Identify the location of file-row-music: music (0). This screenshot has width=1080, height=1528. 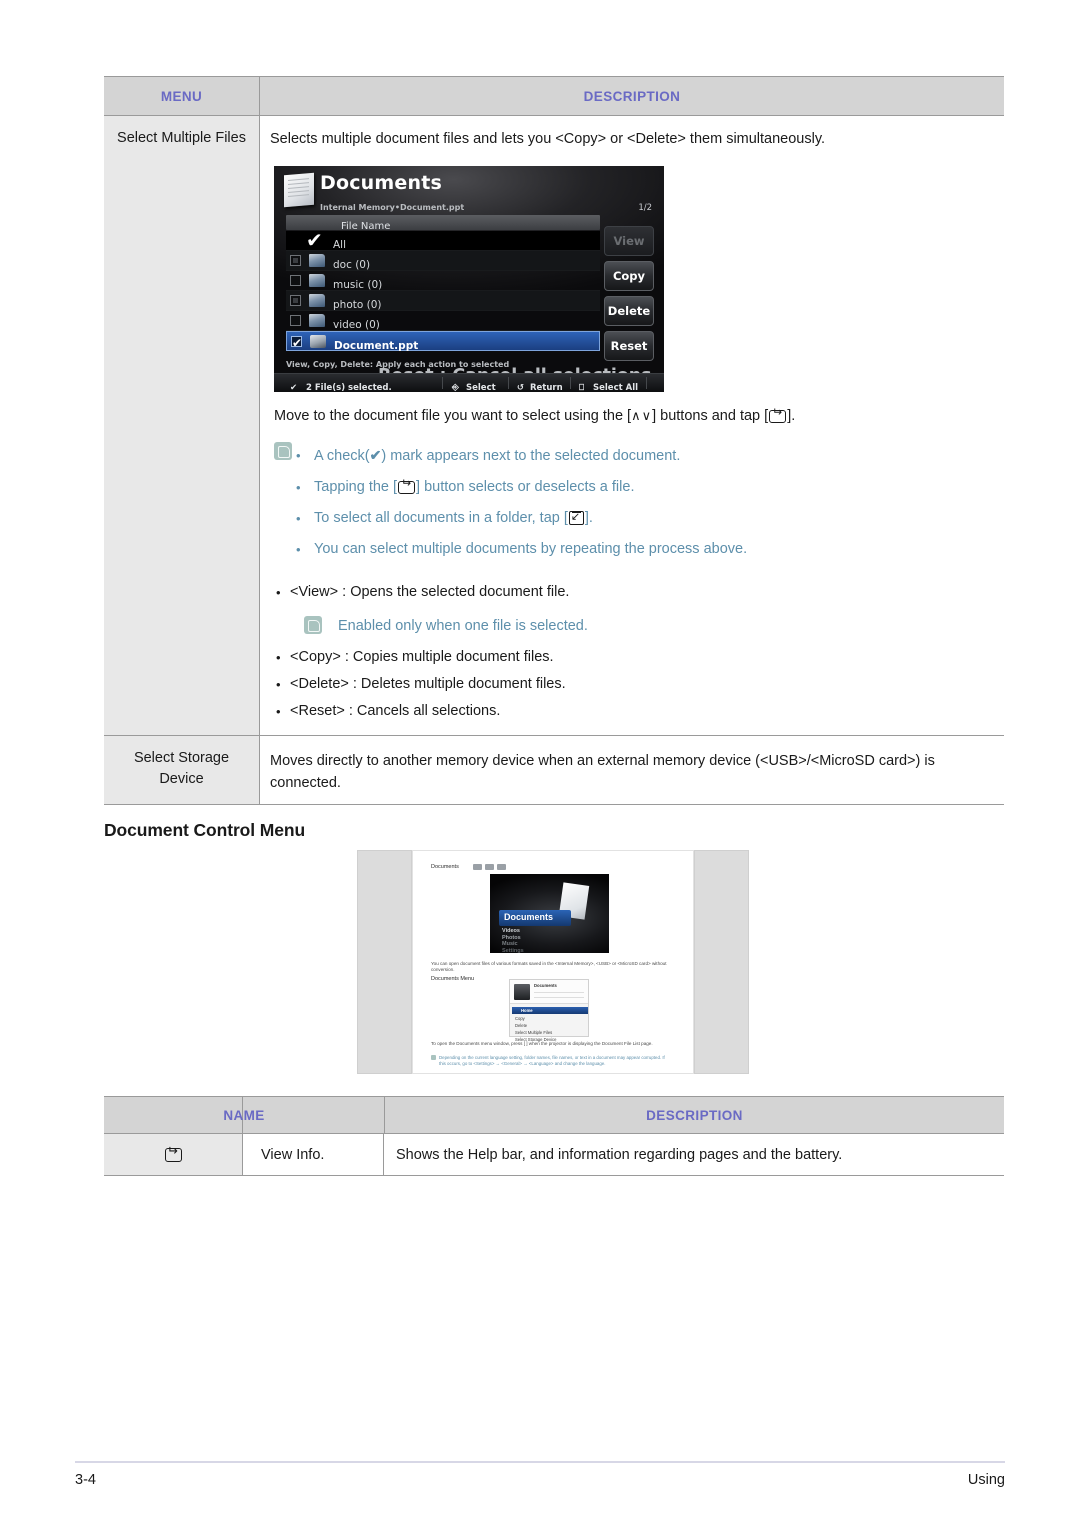
(443, 281).